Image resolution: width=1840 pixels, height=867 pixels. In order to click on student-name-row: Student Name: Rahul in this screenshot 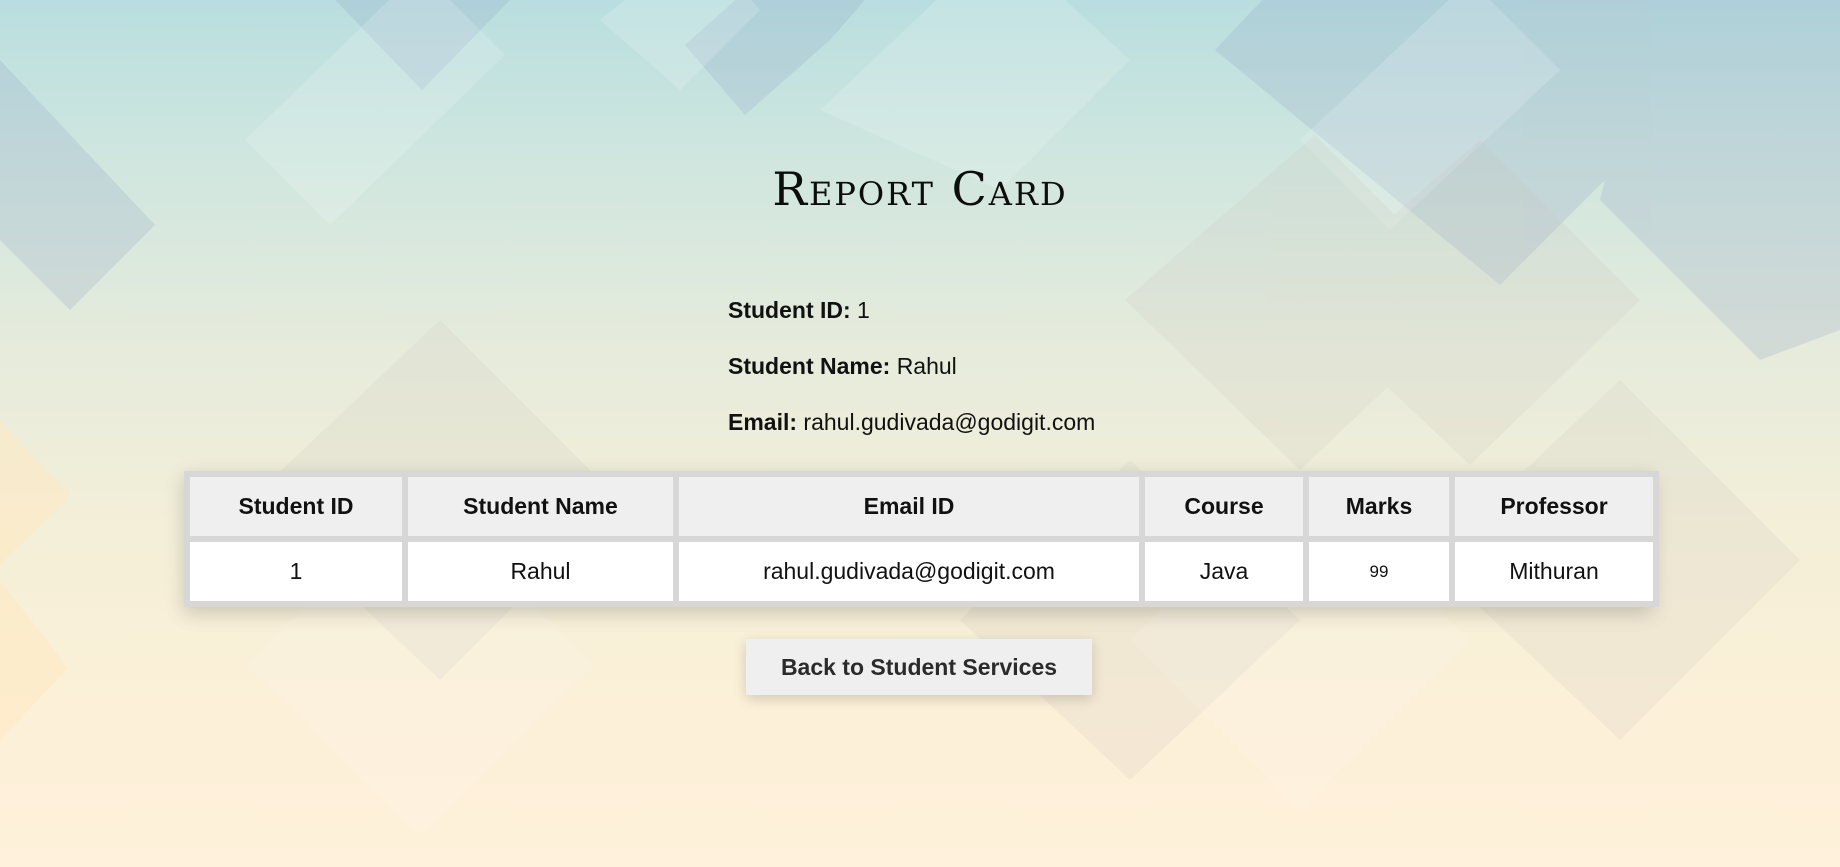, I will do `click(911, 366)`.